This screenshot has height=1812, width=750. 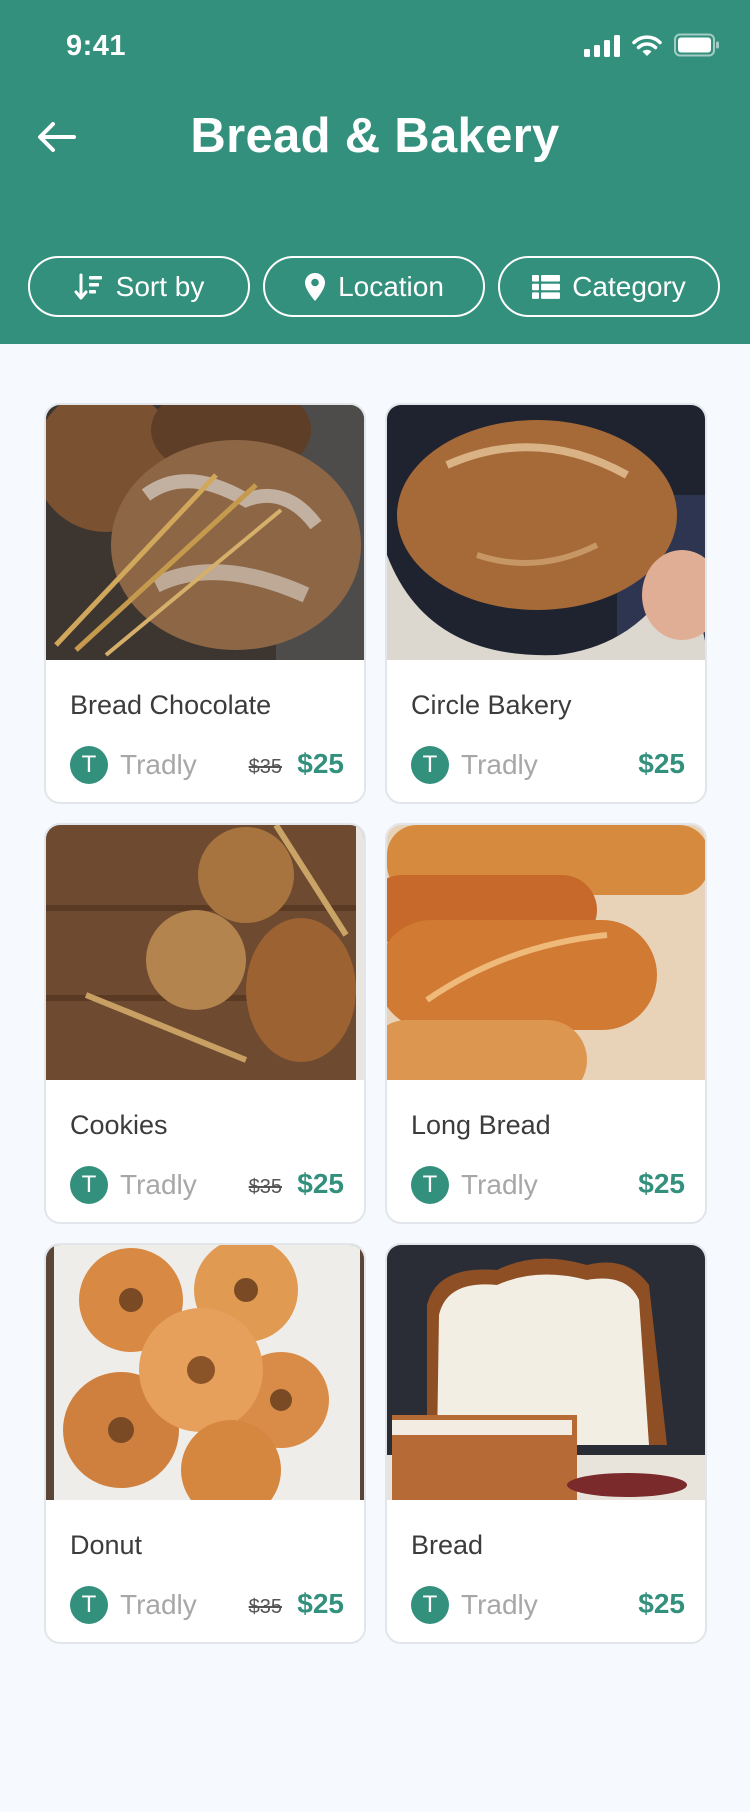 I want to click on location-button: Location, so click(x=374, y=286).